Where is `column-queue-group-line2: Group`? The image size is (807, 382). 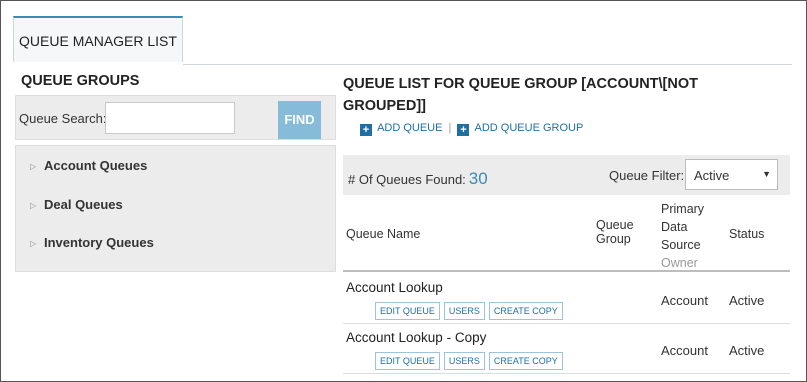
column-queue-group-line2: Group is located at coordinates (613, 239).